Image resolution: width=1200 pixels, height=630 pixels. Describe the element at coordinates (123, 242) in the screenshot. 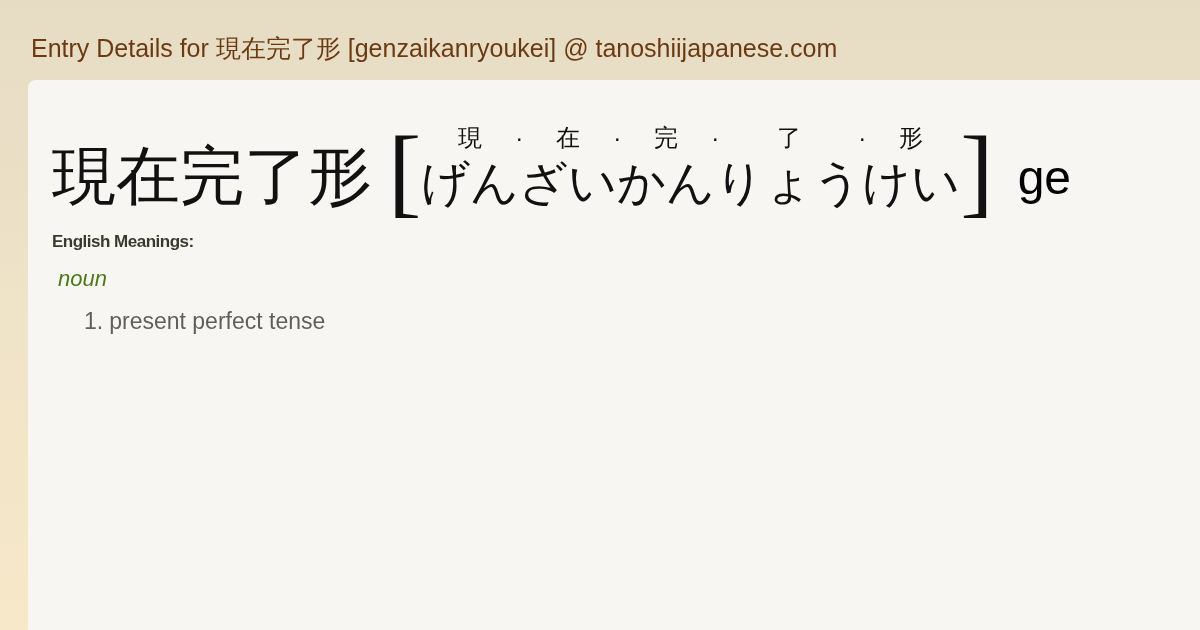

I see `meanings-heading: English Meanings:` at that location.